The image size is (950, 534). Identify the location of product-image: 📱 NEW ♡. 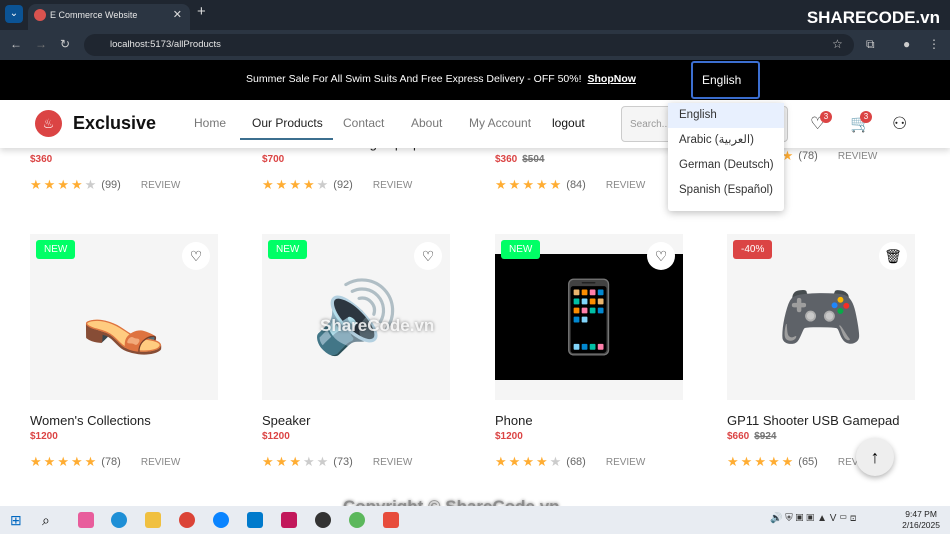
(589, 317).